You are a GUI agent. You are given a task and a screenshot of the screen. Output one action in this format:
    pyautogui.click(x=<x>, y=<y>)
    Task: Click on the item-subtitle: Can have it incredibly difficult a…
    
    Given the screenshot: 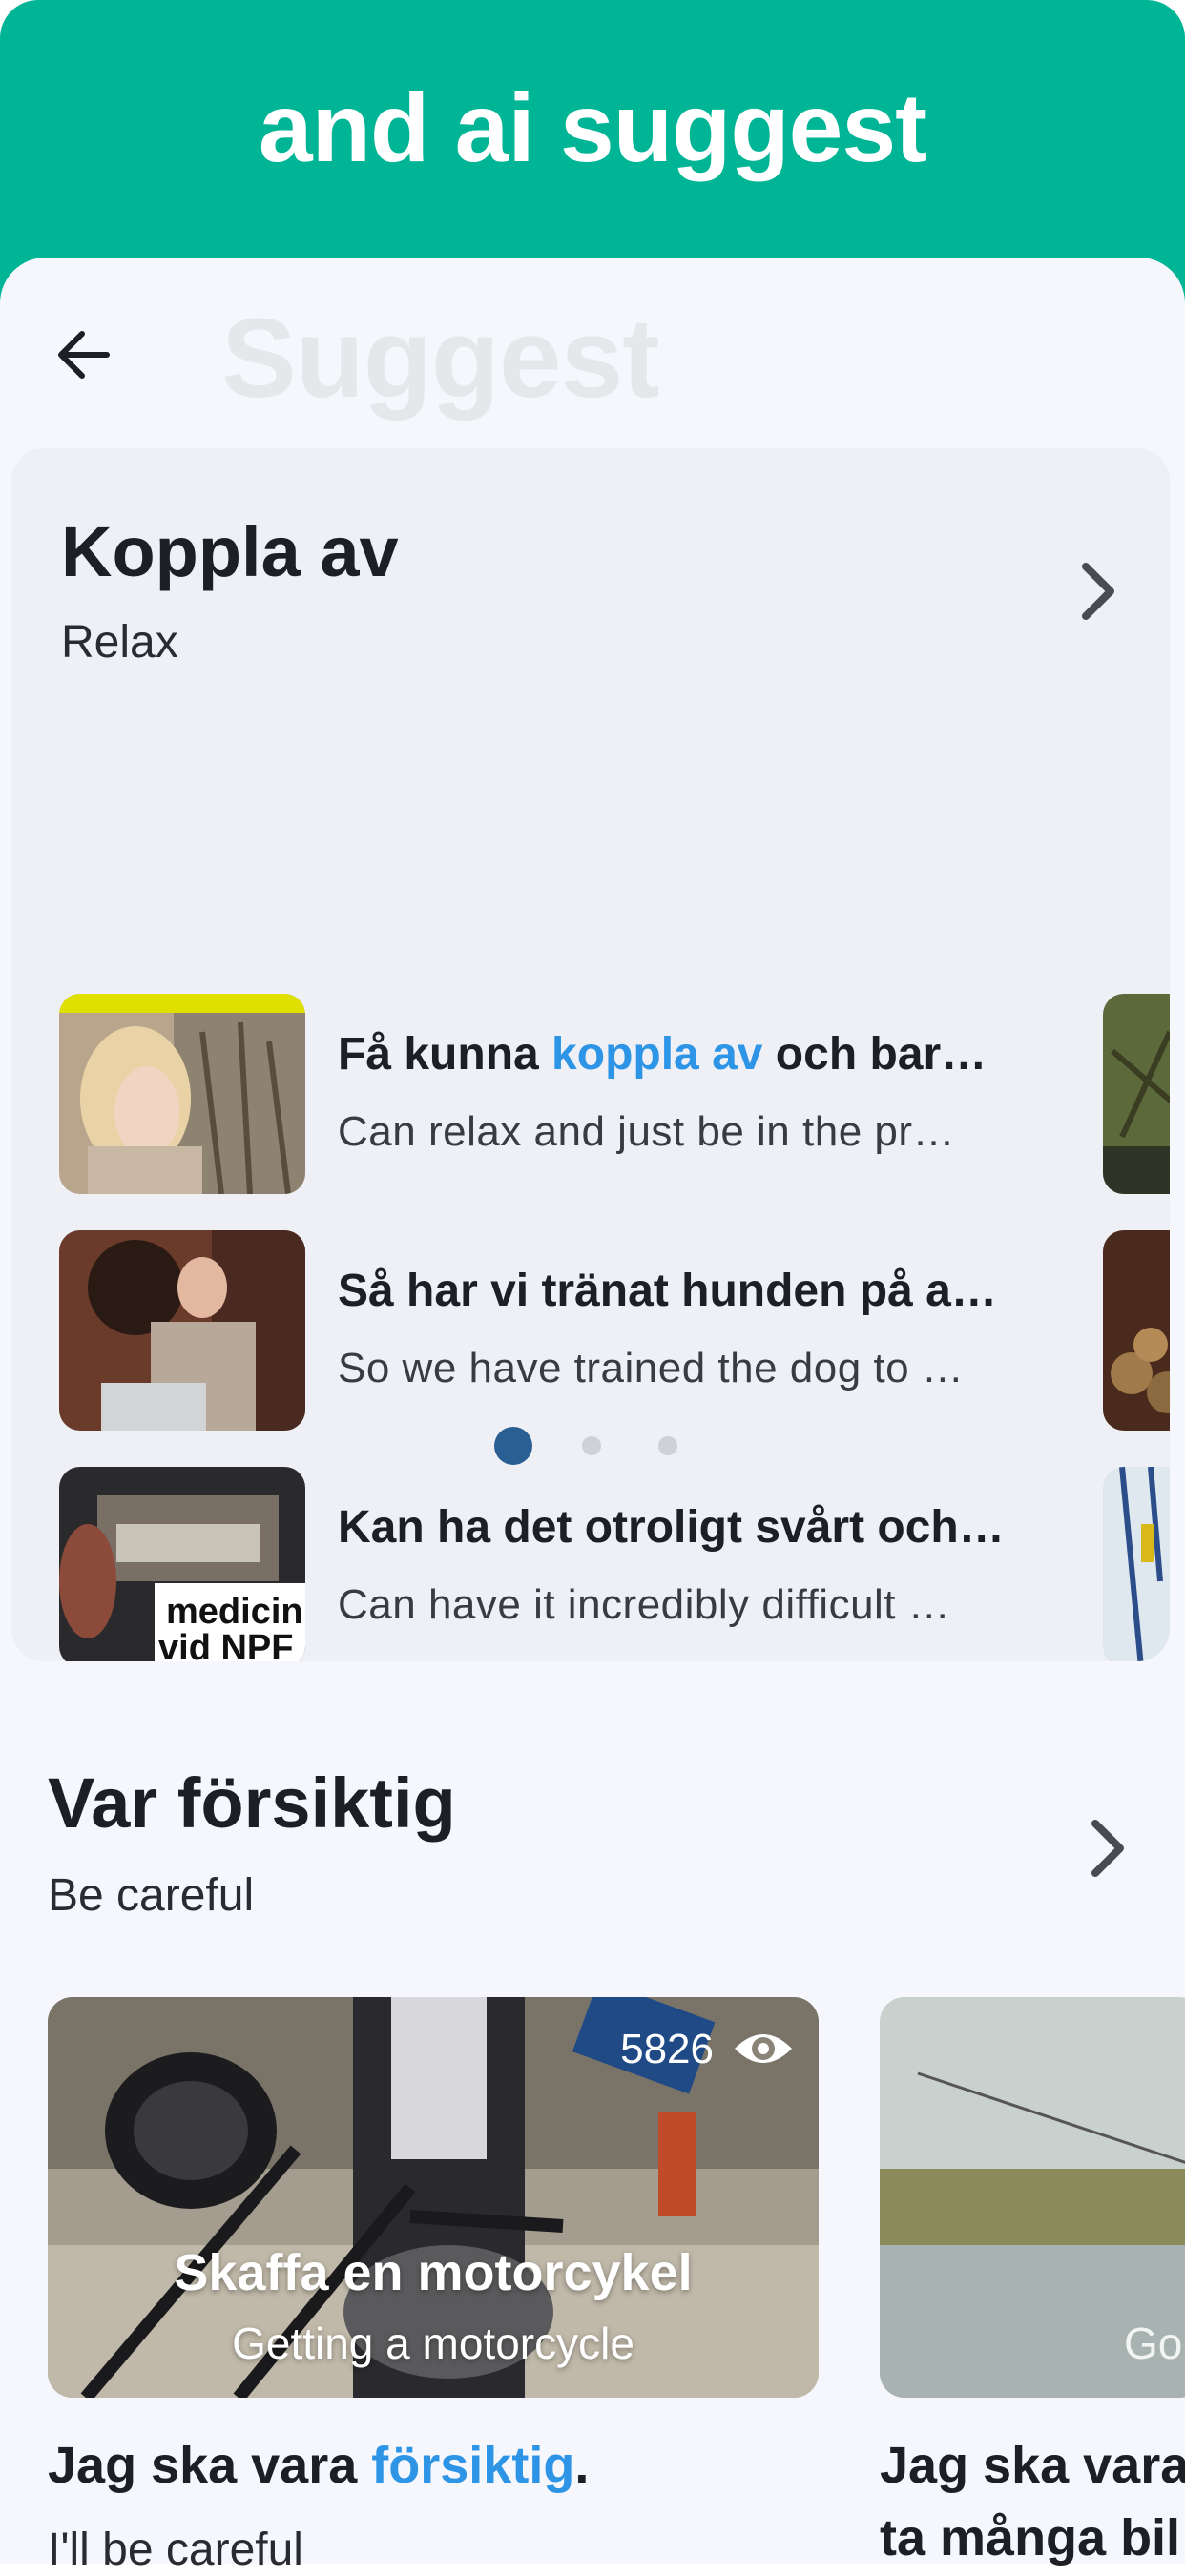 What is the action you would take?
    pyautogui.click(x=652, y=1604)
    